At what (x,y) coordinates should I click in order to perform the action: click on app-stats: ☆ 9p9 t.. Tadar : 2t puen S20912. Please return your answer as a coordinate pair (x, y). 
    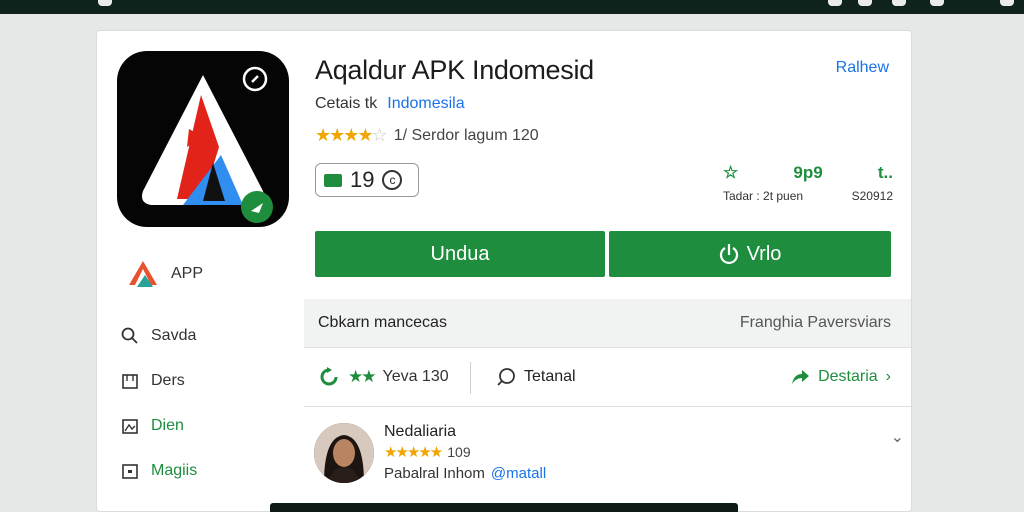
    Looking at the image, I should click on (808, 183).